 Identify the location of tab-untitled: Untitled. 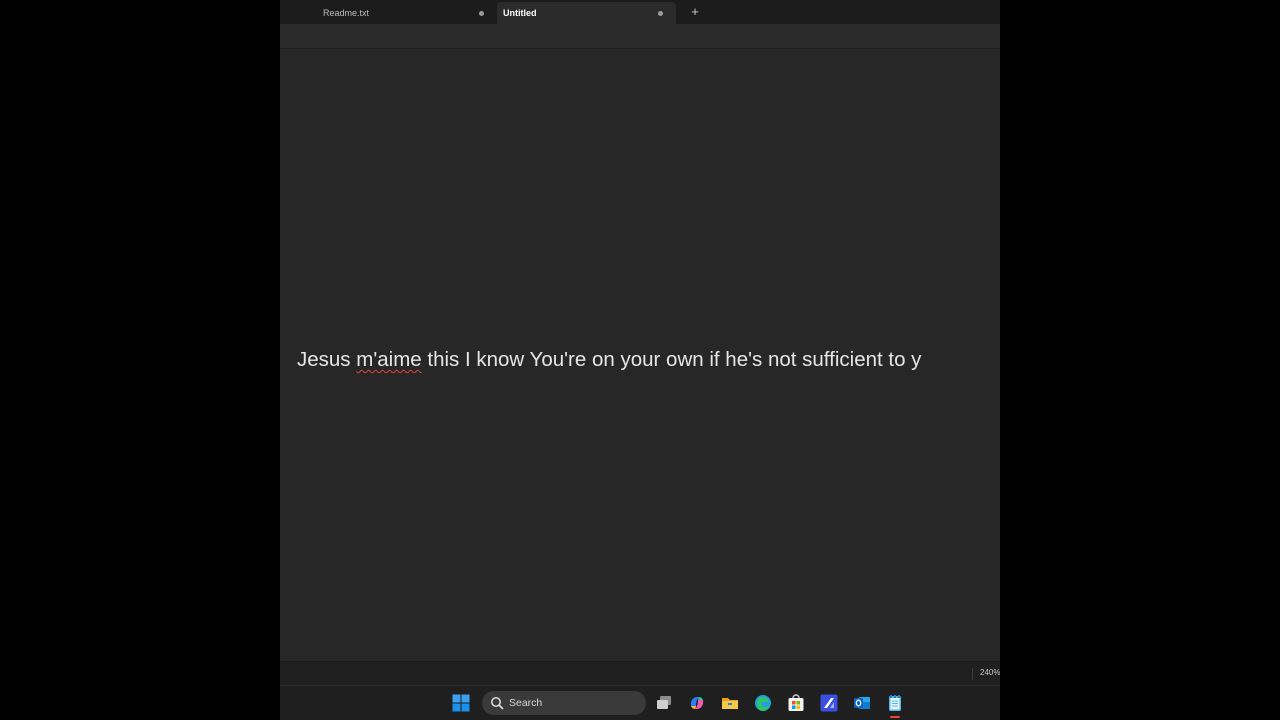
(586, 13).